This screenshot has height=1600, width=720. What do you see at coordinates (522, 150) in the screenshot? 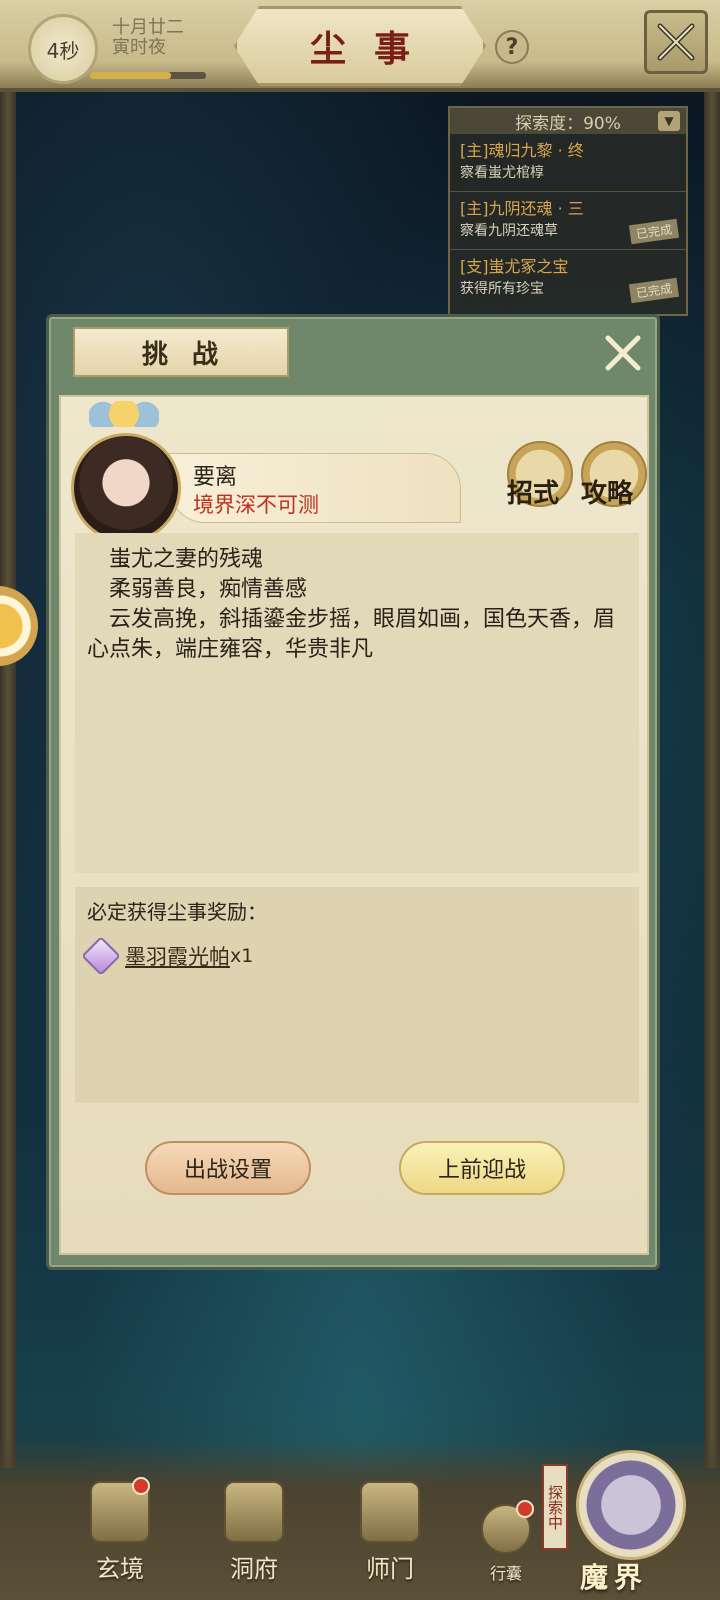
I see `quest-title: [主]魂归九黎 · 终` at bounding box center [522, 150].